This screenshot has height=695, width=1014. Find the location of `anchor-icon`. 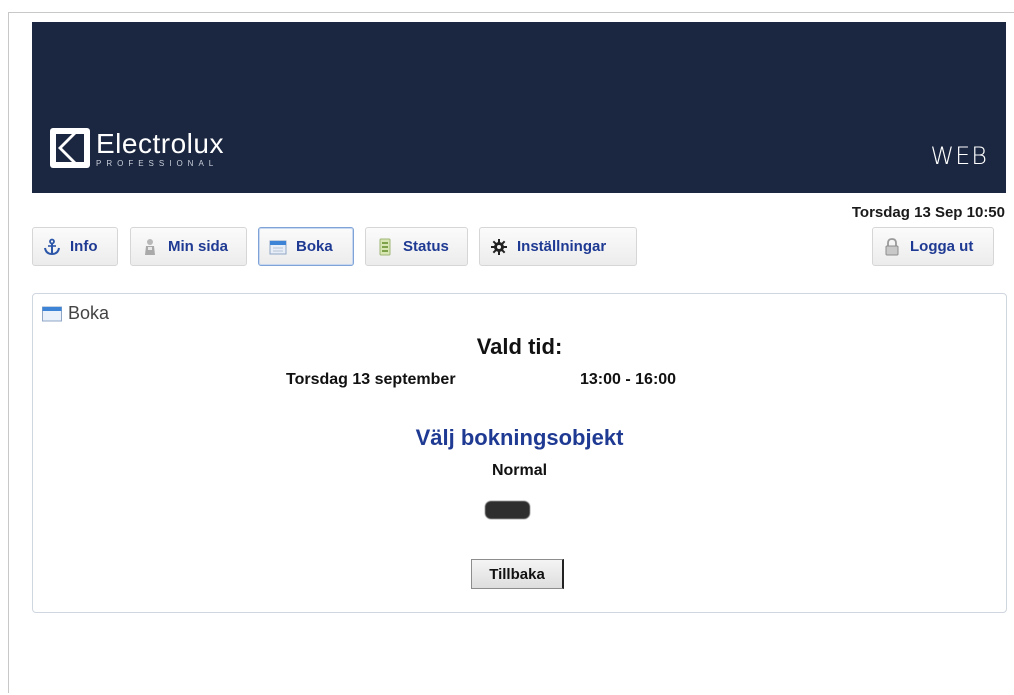

anchor-icon is located at coordinates (52, 247).